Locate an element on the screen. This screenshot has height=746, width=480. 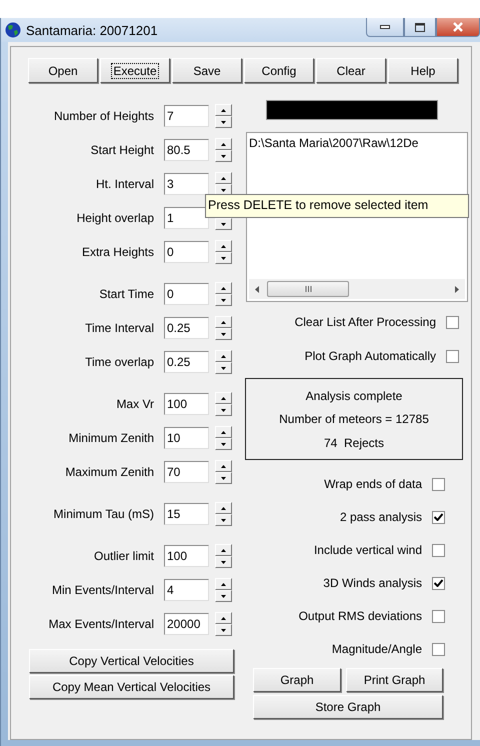
scrollbar-thumb is located at coordinates (308, 289).